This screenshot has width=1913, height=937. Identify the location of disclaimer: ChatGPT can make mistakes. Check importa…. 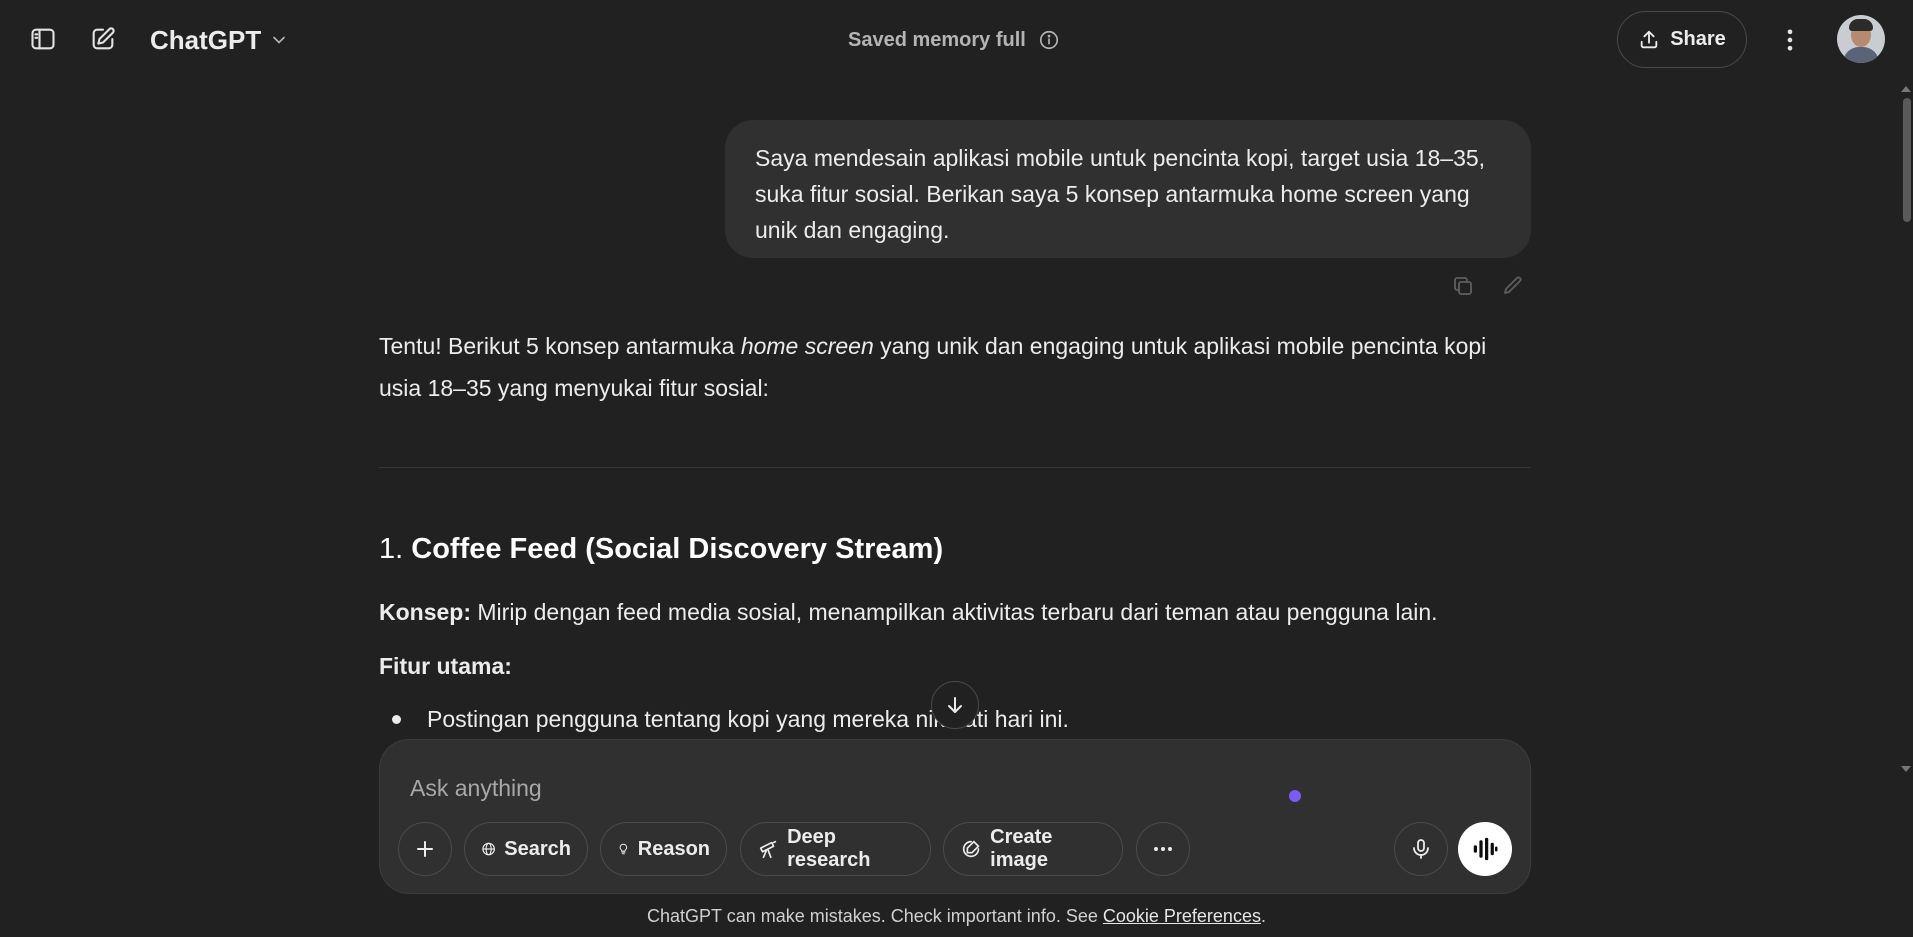
(956, 916).